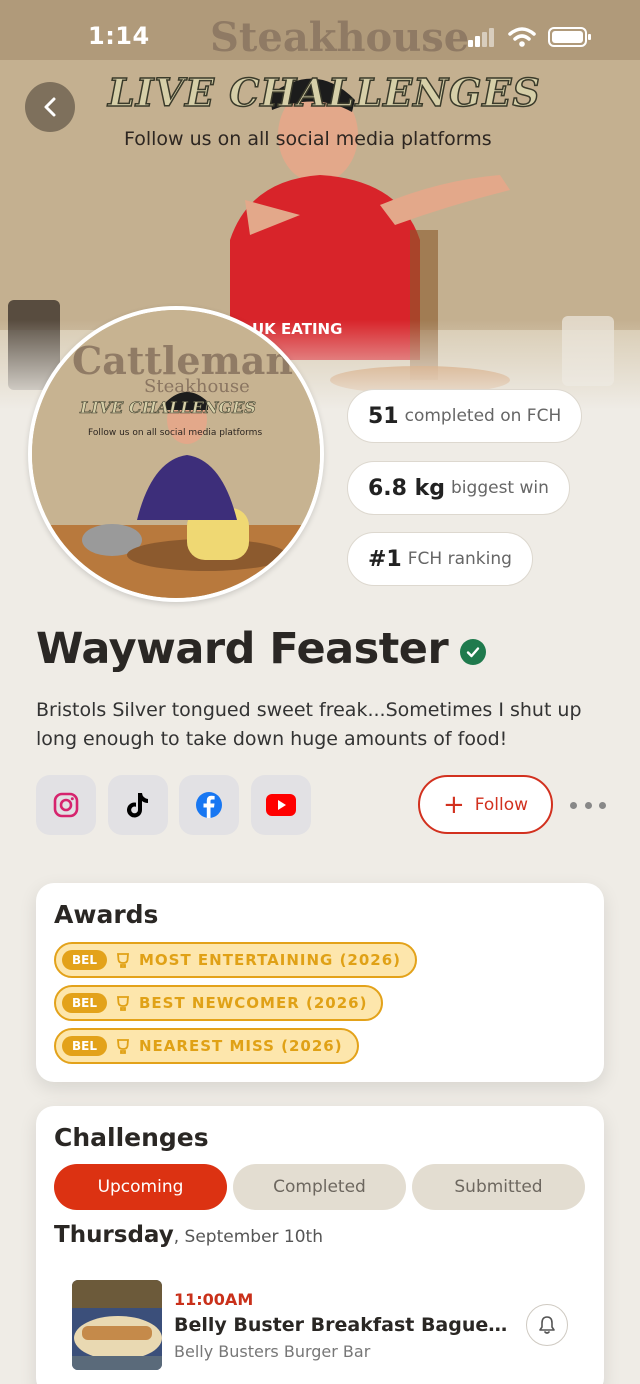 The image size is (640, 1384). Describe the element at coordinates (483, 416) in the screenshot. I see `stat-label: completed on FCH` at that location.